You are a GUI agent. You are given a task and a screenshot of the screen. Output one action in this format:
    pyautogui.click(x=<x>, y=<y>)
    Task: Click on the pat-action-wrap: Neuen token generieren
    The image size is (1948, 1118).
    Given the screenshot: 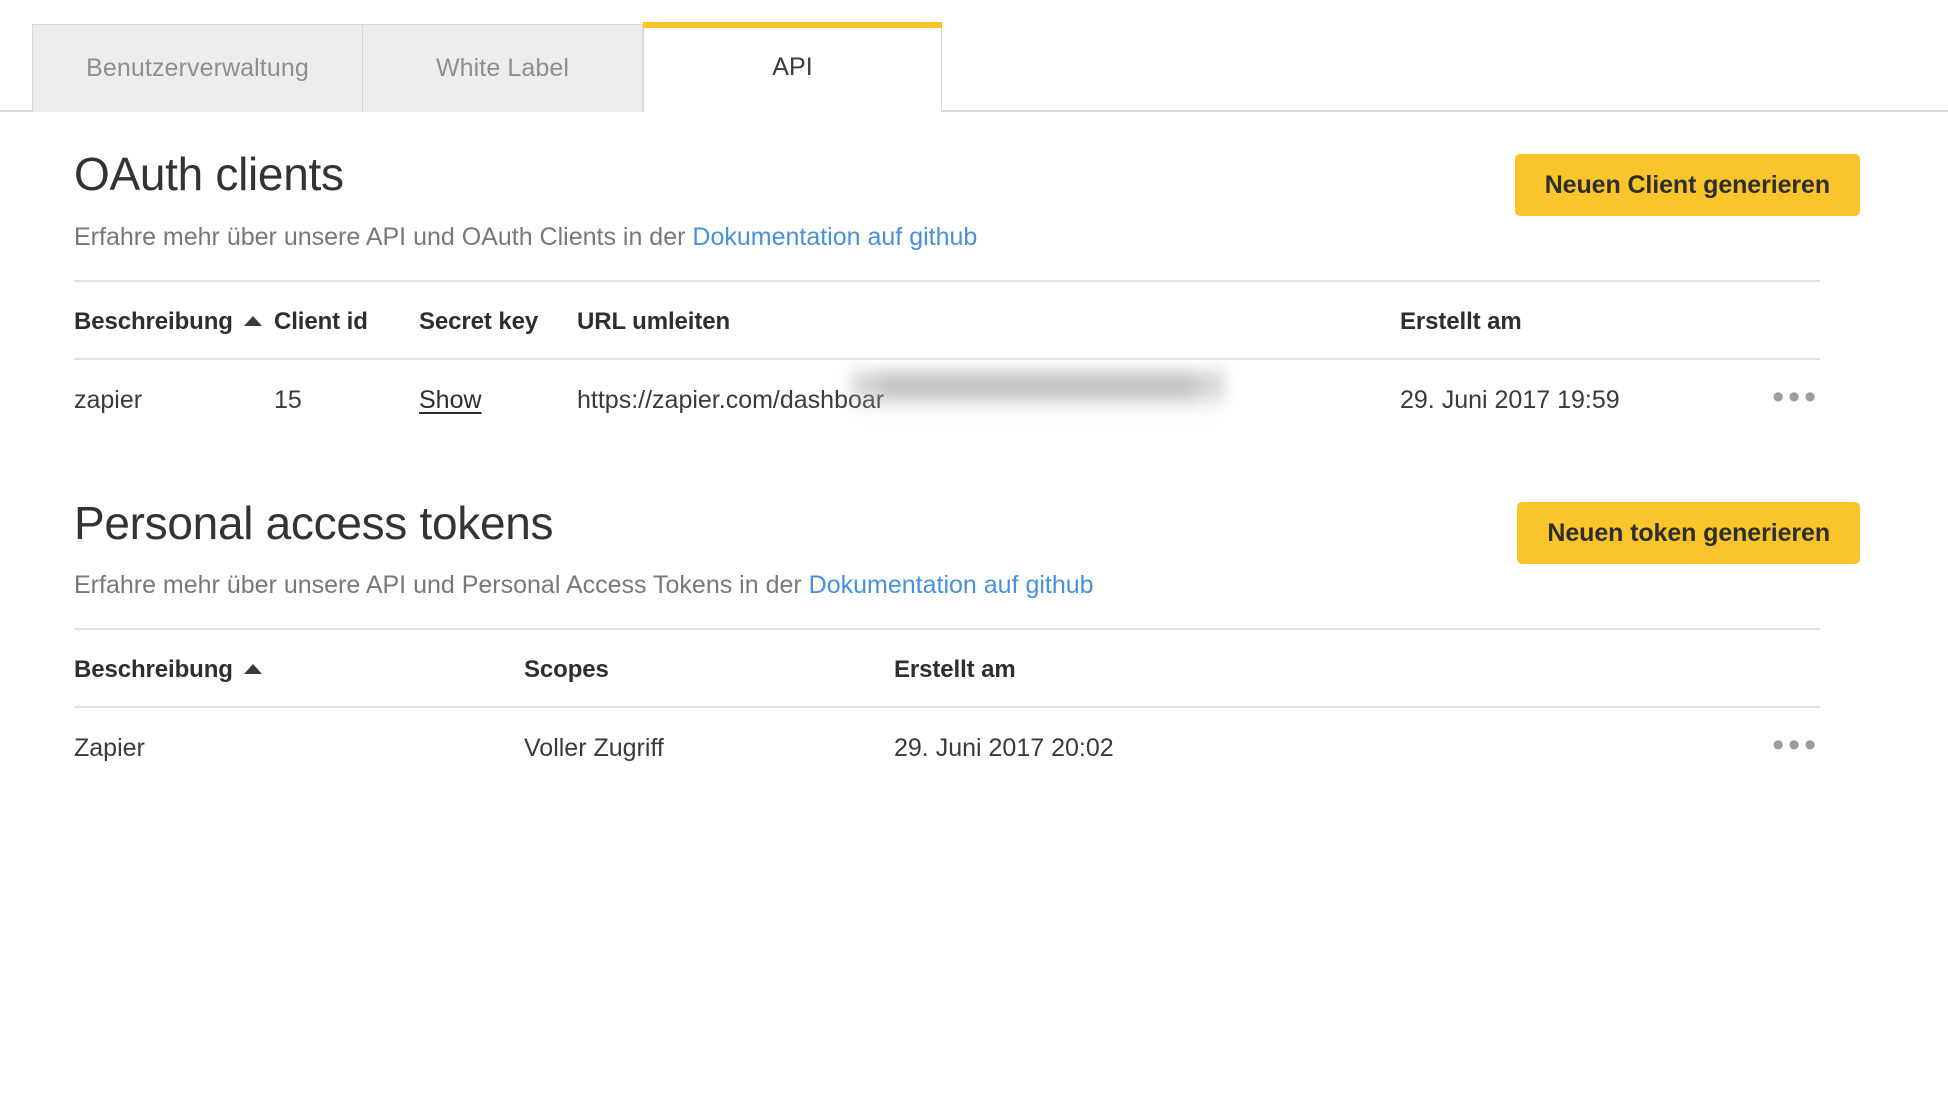 What is the action you would take?
    pyautogui.click(x=1688, y=533)
    